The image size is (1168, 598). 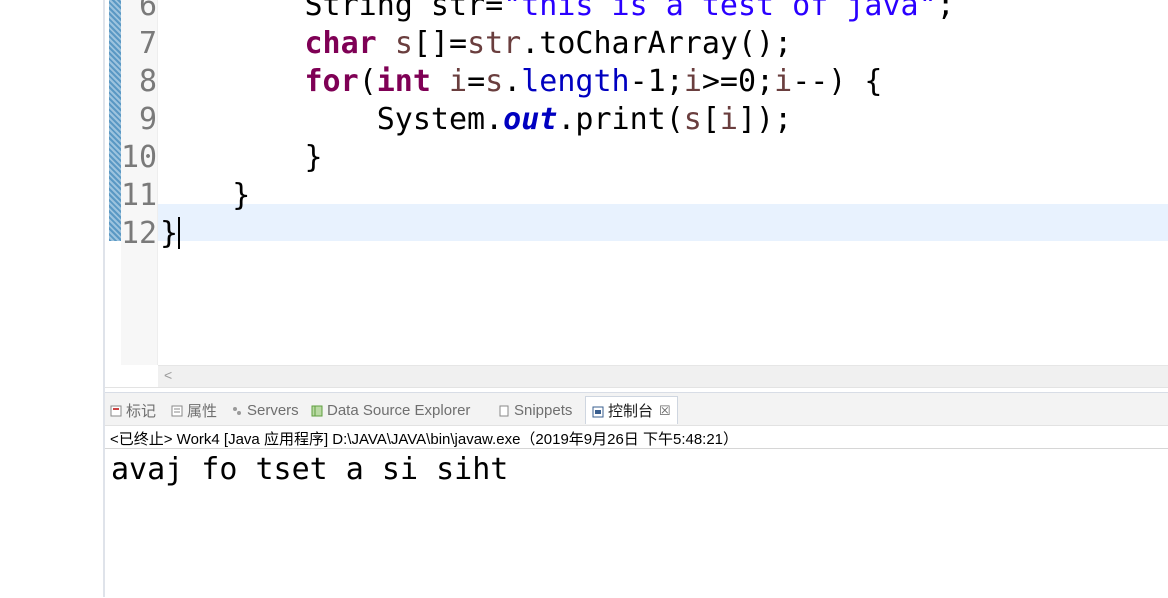 I want to click on view-tab-data-source: Data Source Explorer, so click(x=390, y=410).